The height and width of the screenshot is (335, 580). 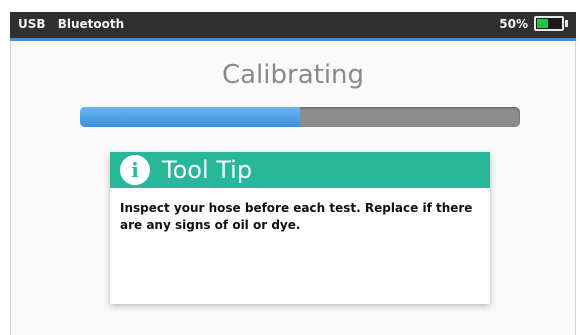 I want to click on battery-status: 50%, so click(x=533, y=23).